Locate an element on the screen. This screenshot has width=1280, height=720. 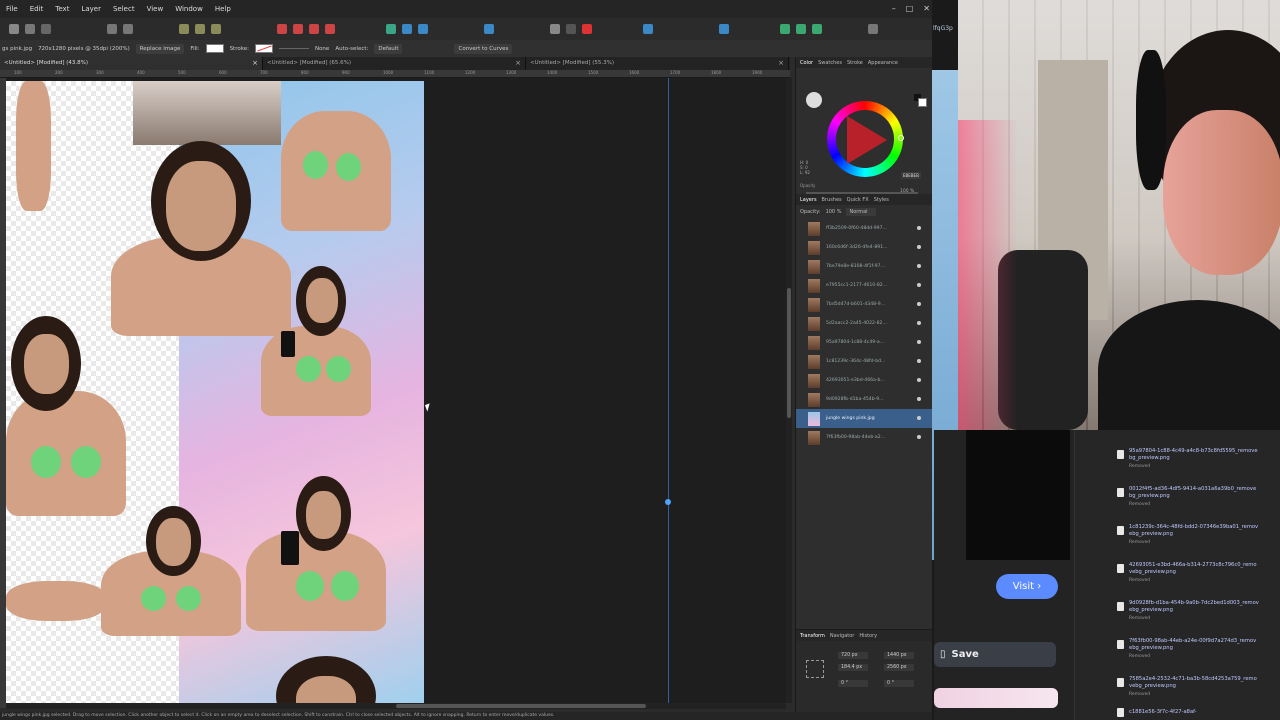
assistant-icon is located at coordinates (724, 29).